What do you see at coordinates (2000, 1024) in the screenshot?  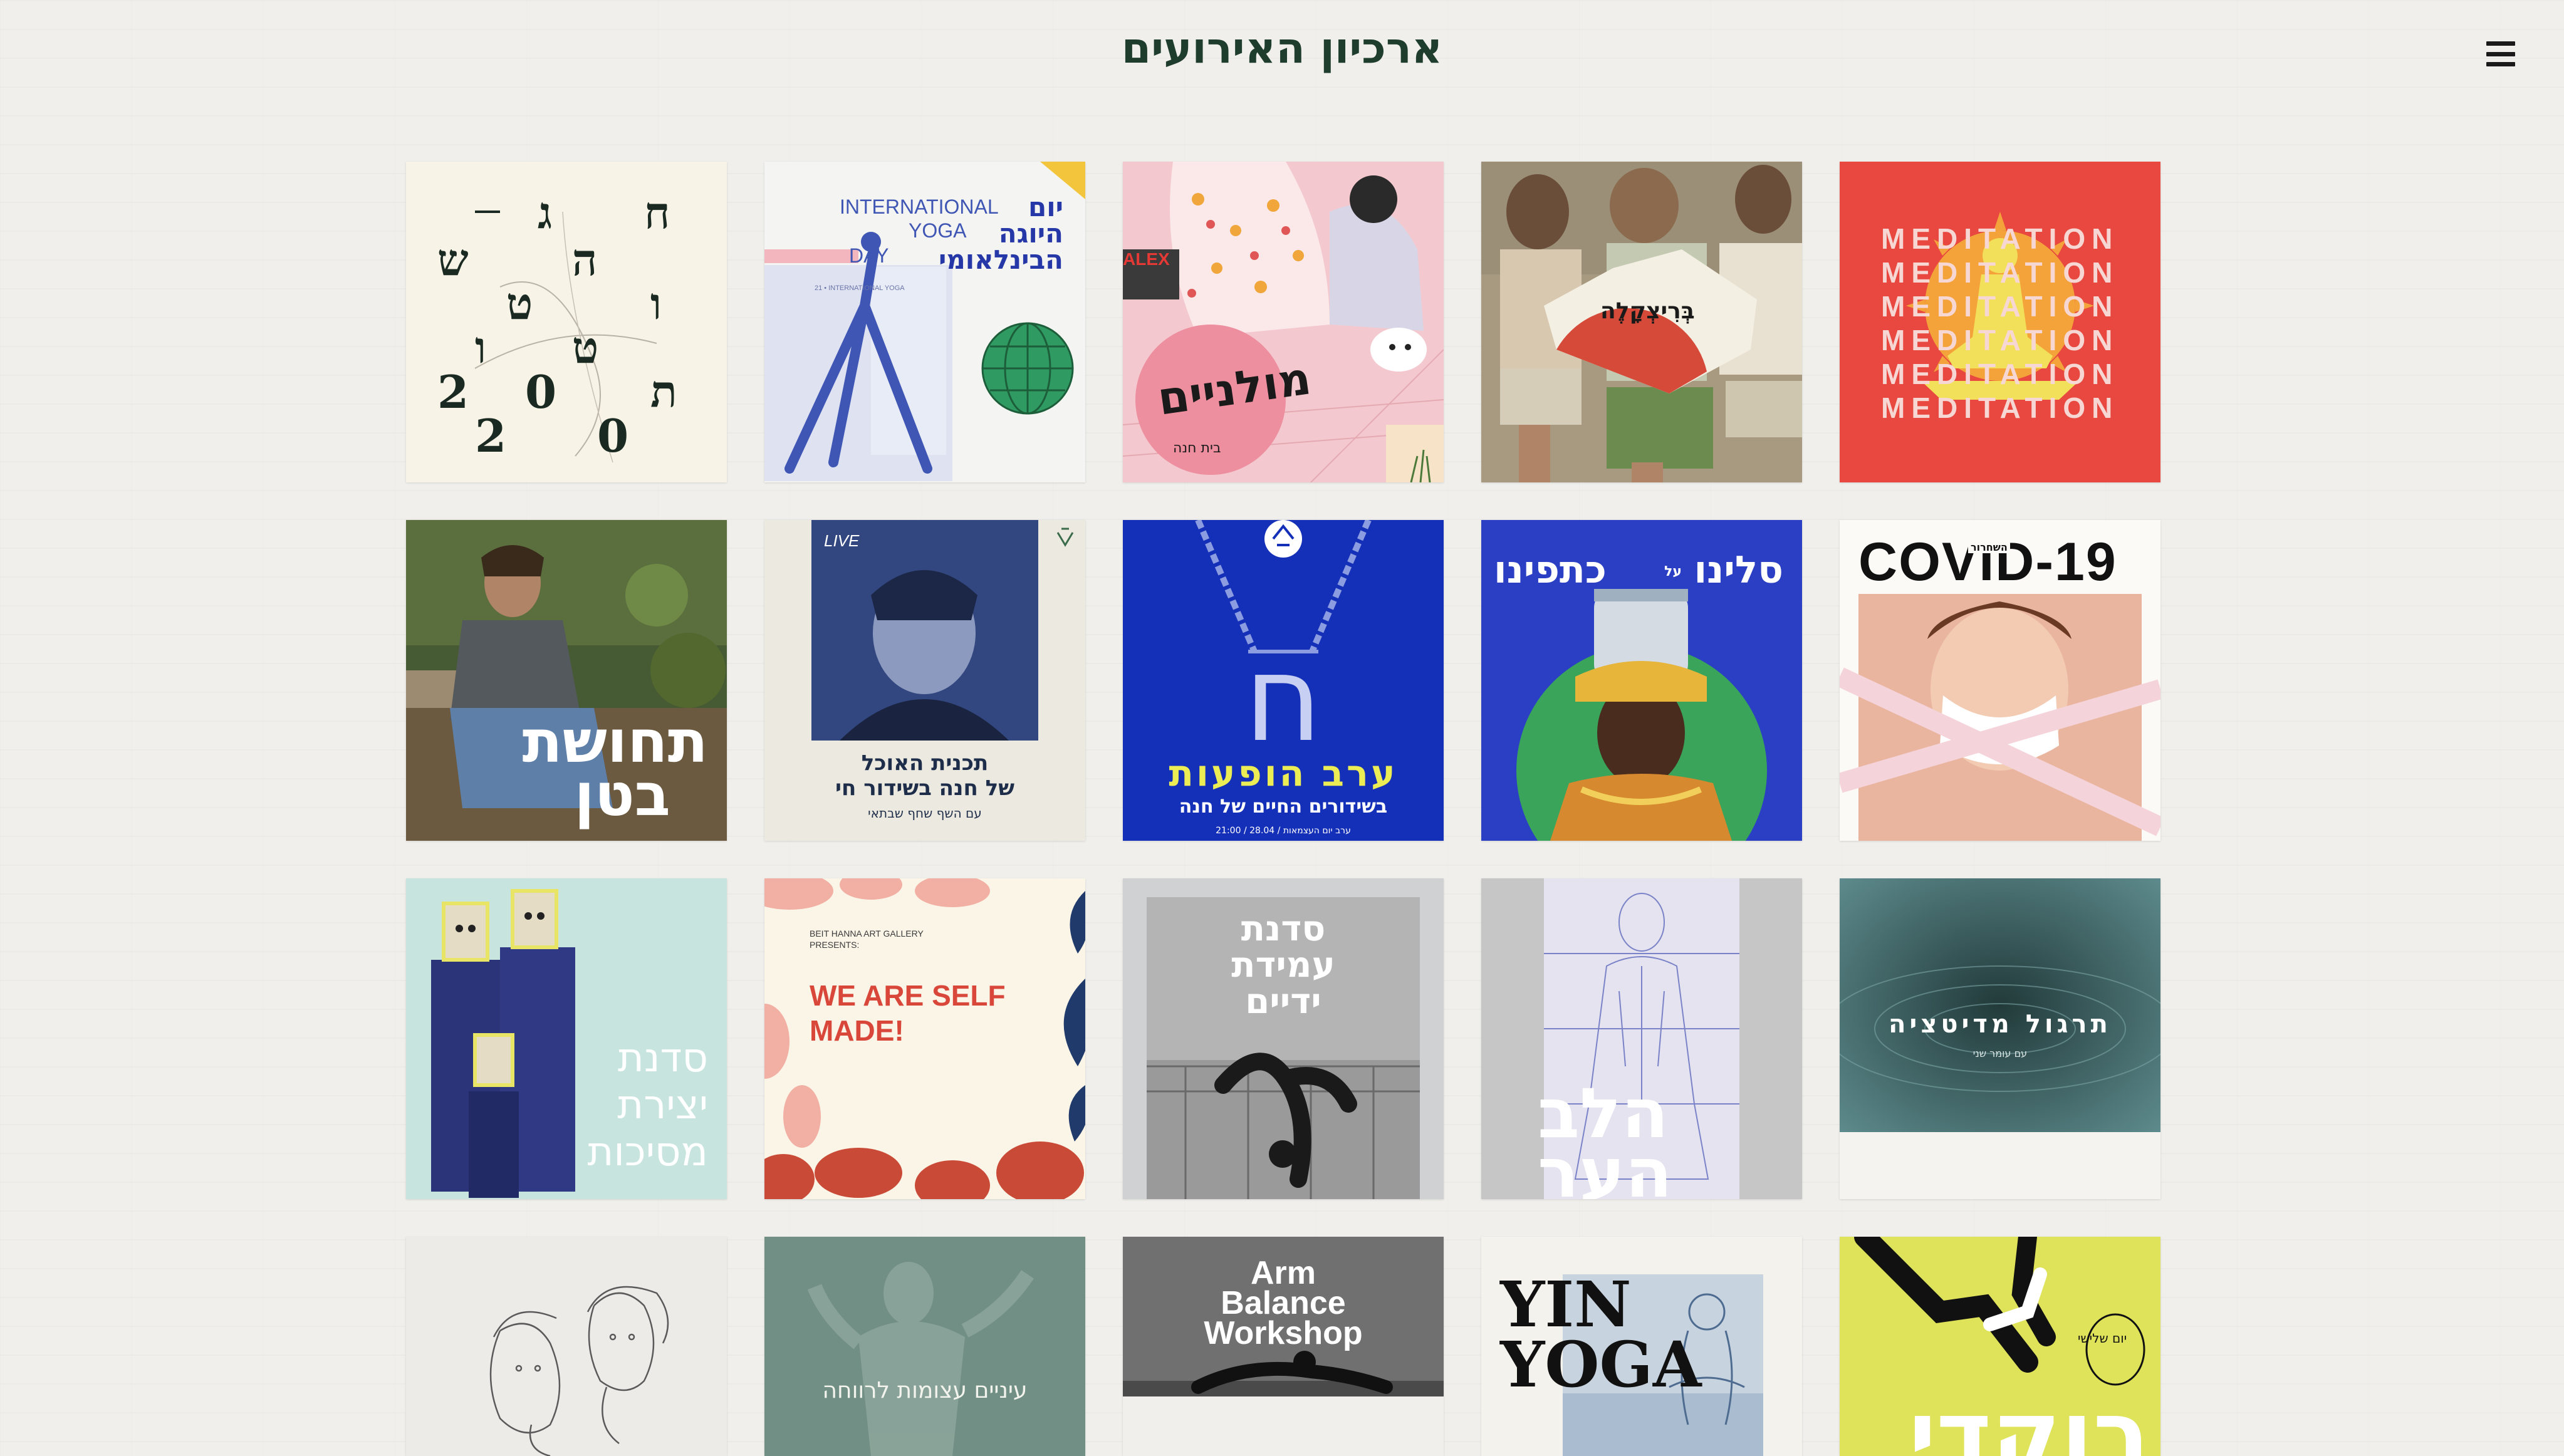 I see `meditation-practice-title: תרגול מדיטציה` at bounding box center [2000, 1024].